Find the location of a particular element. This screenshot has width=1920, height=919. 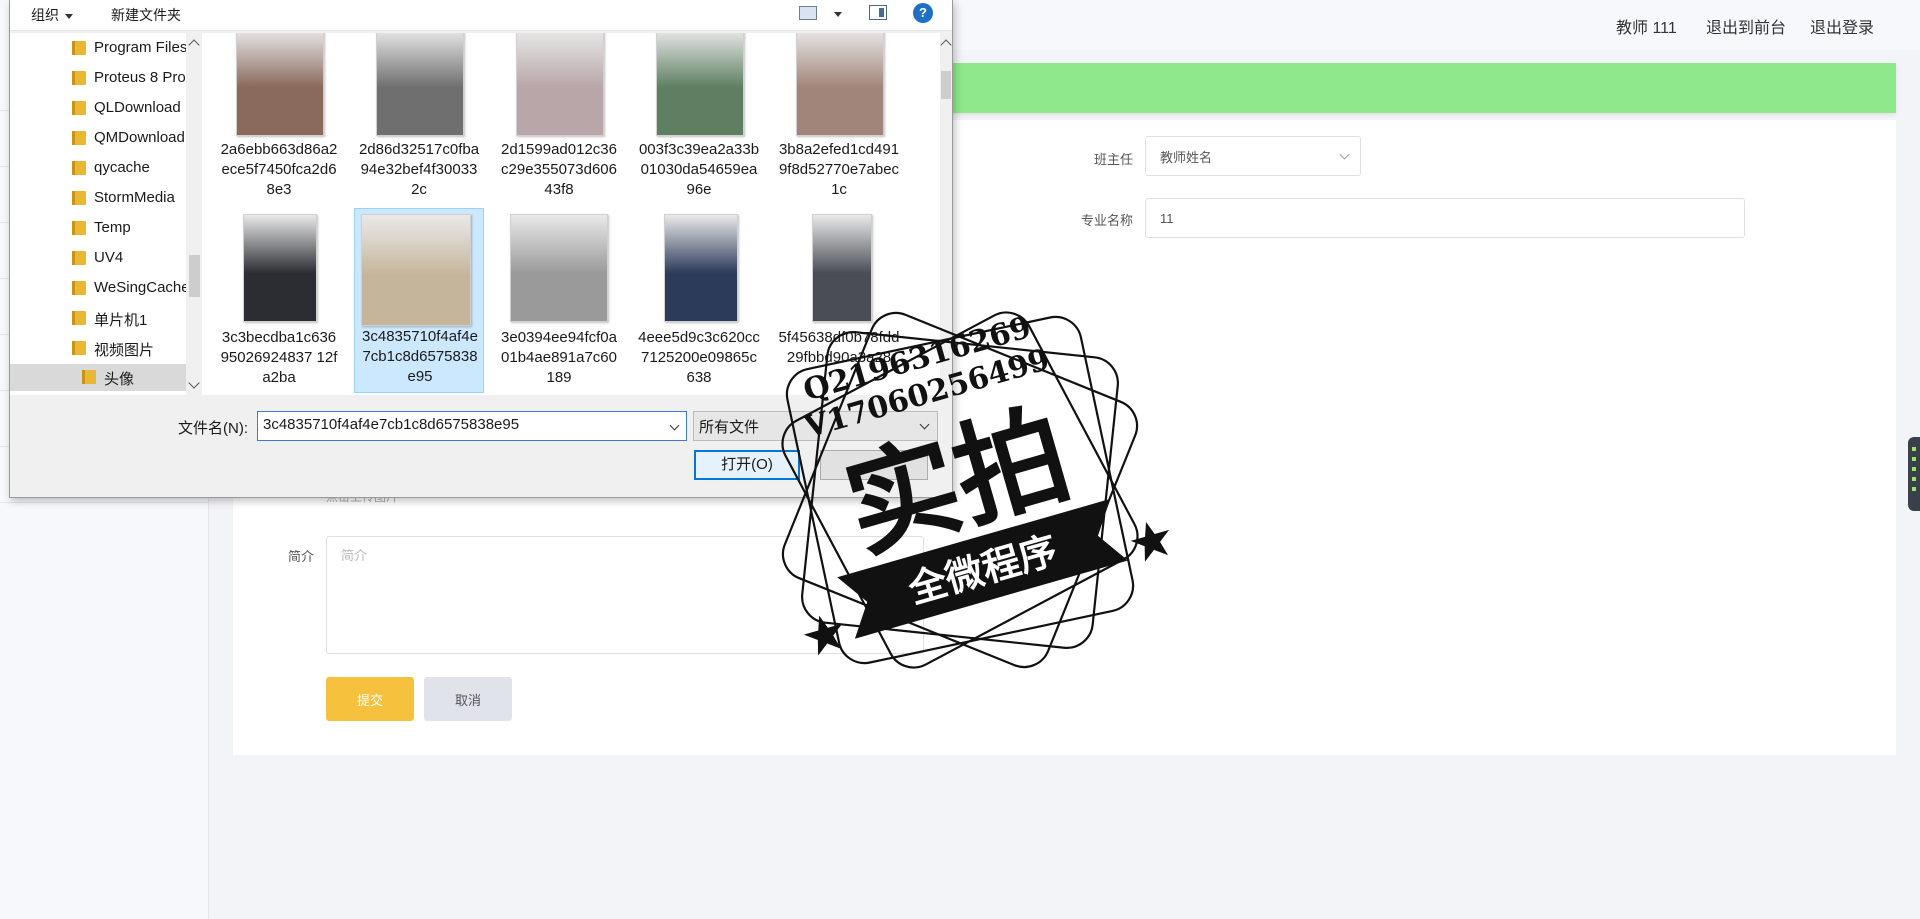

open-button: 打开(O) is located at coordinates (747, 465).